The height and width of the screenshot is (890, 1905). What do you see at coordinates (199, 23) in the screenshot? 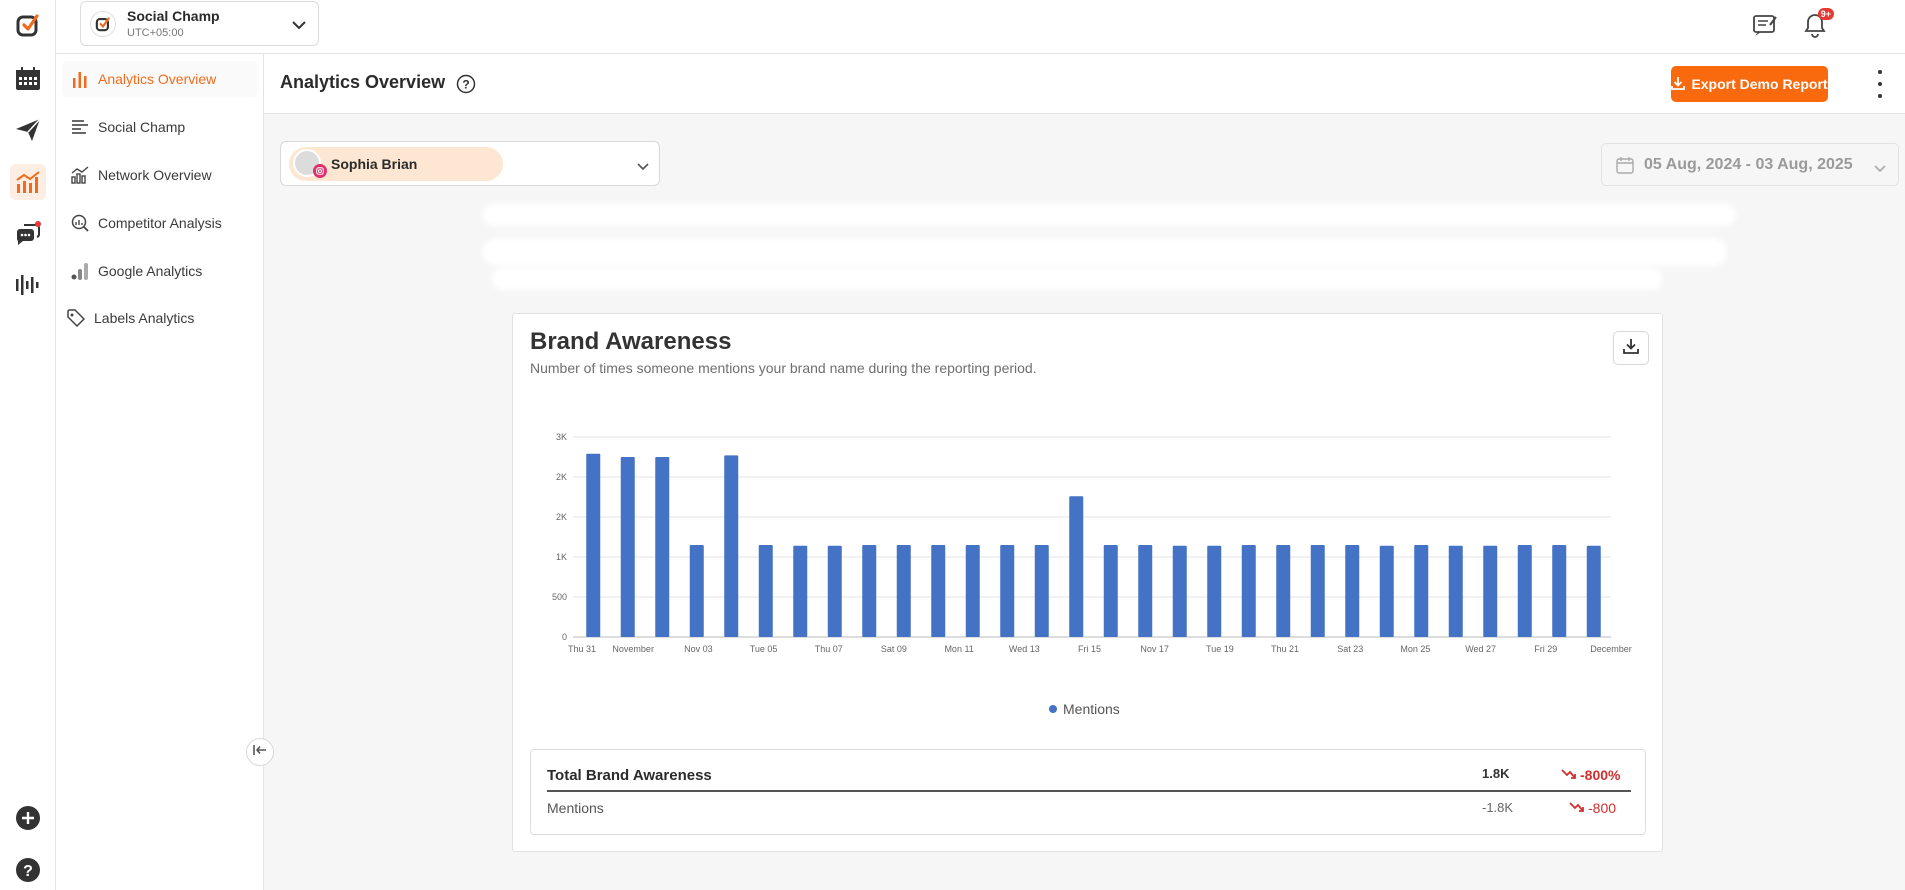
I see `workspace-selector: Social Champ UTC+05:00` at bounding box center [199, 23].